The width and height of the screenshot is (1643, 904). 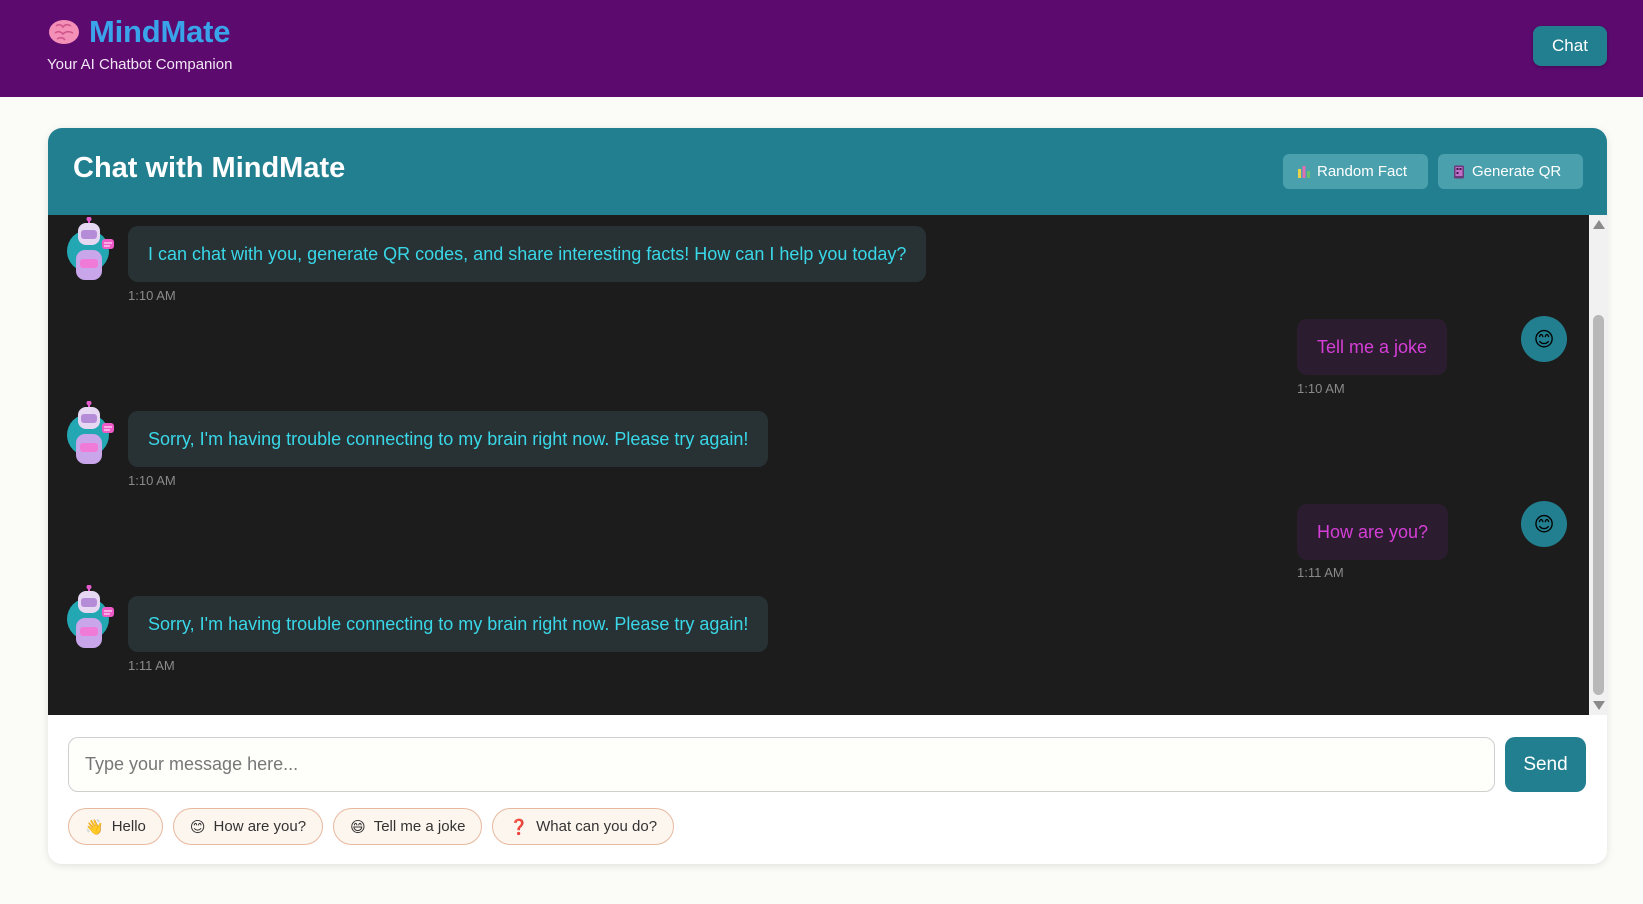 I want to click on message-scrollbar, so click(x=1598, y=465).